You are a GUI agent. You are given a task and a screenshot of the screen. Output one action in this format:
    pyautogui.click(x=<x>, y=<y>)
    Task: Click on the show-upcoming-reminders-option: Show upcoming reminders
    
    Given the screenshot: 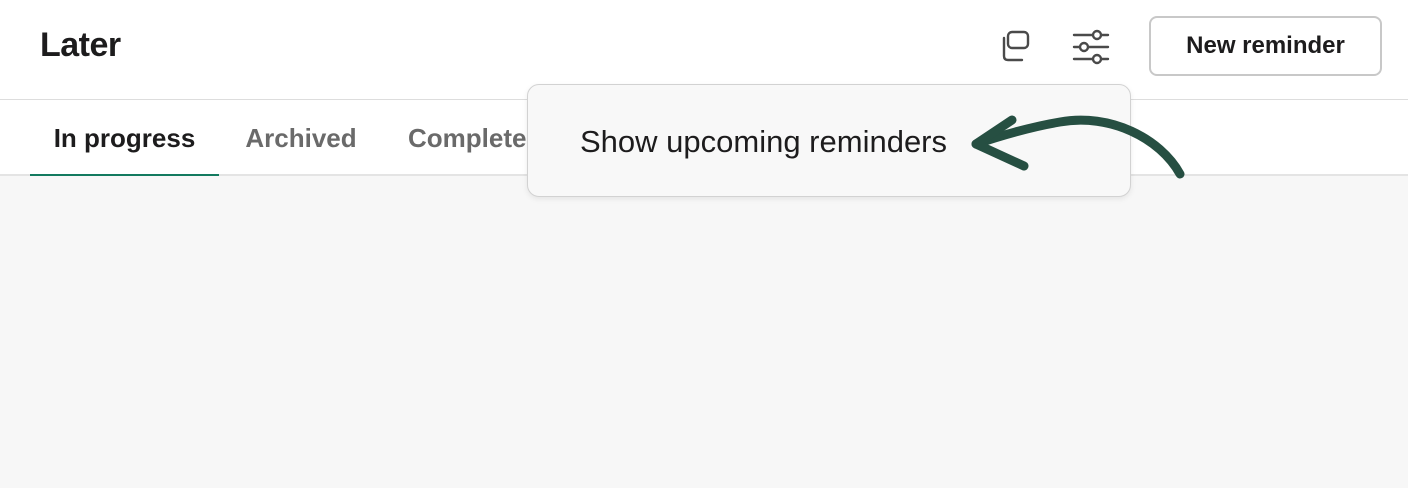 What is the action you would take?
    pyautogui.click(x=763, y=141)
    